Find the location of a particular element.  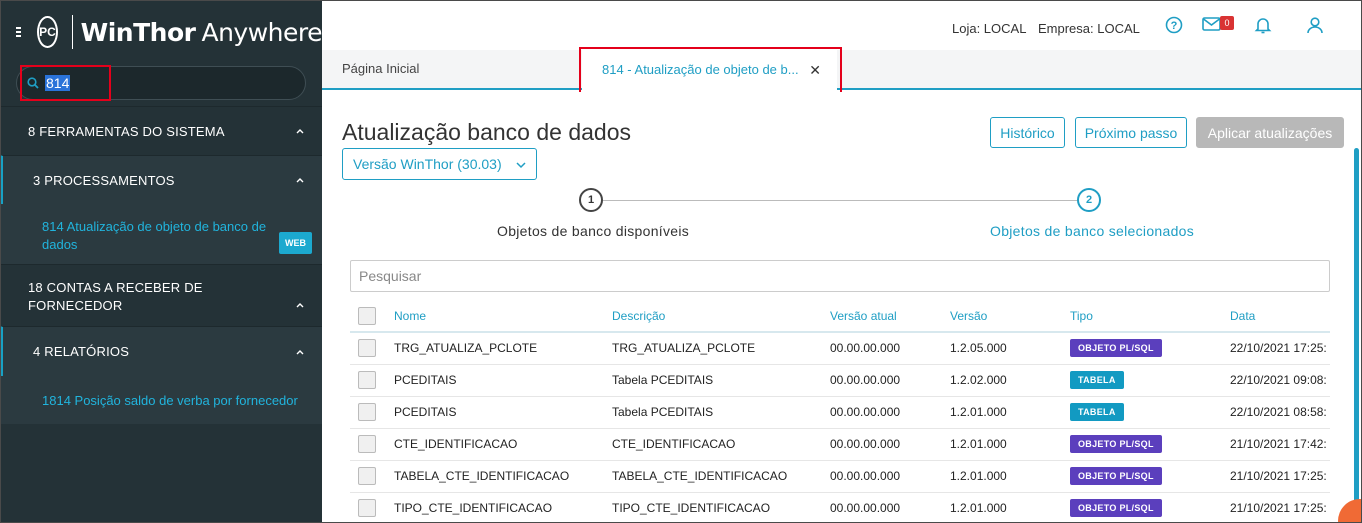

company-label: Empresa: LOCAL is located at coordinates (1089, 28).